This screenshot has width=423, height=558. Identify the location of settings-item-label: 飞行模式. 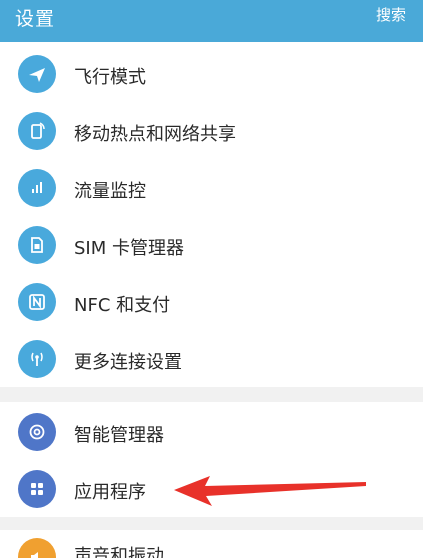
(110, 77).